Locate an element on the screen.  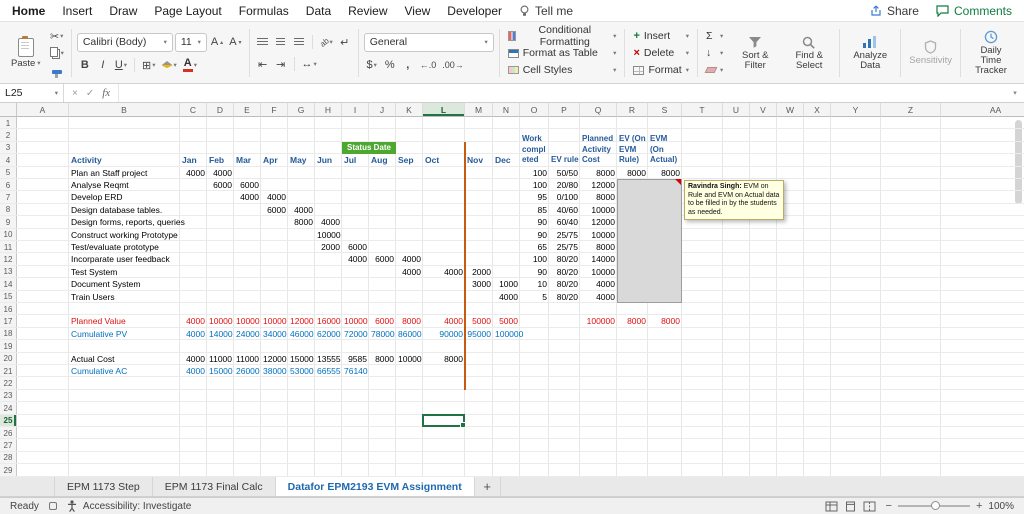
grid-cell-N4: Dec is located at coordinates (506, 160).